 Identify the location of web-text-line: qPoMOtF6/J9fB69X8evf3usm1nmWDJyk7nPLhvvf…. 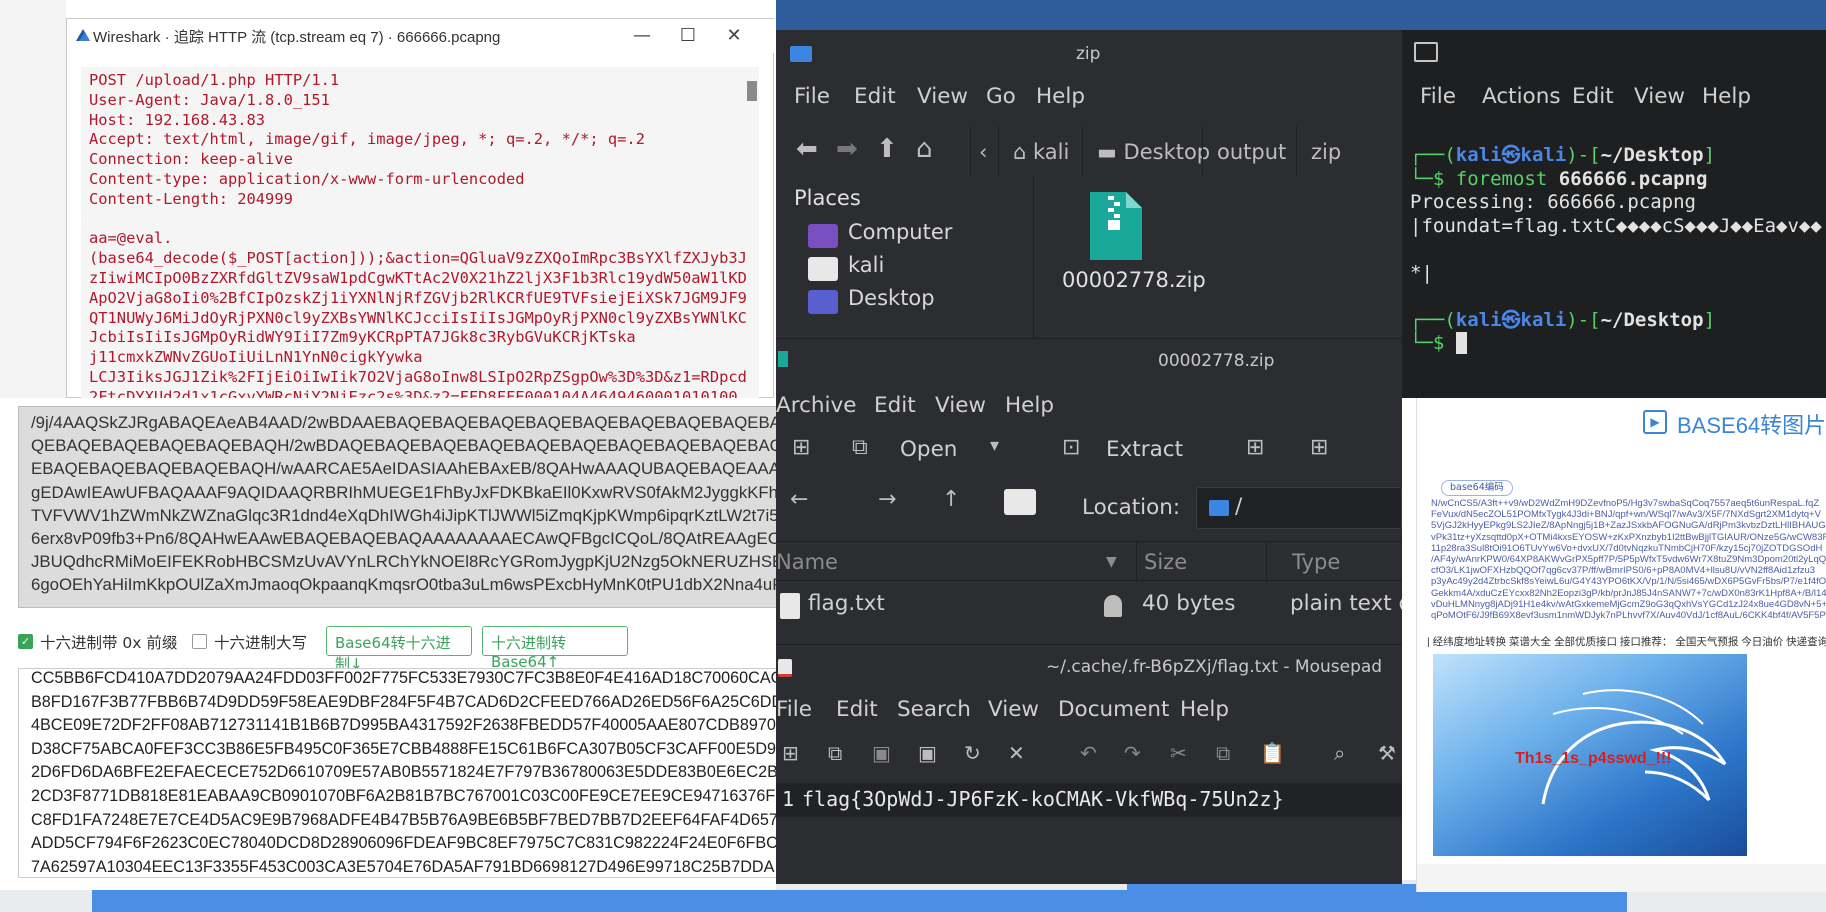
(1628, 616).